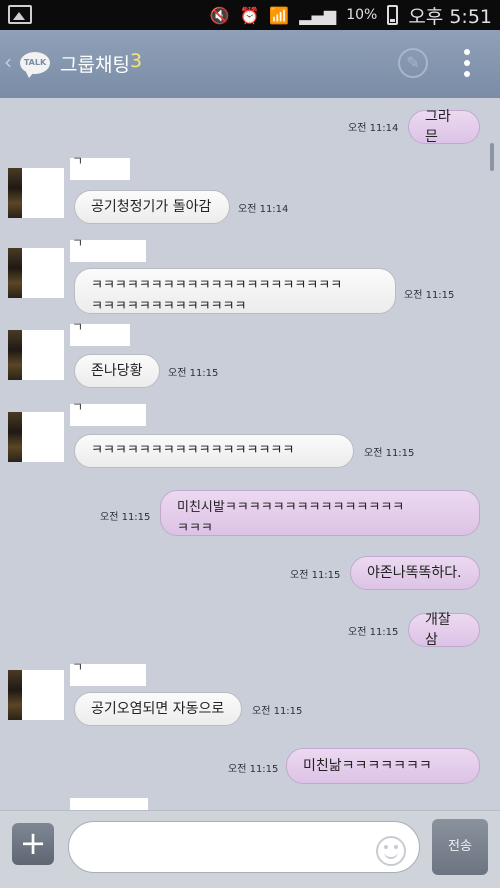 This screenshot has width=500, height=888. What do you see at coordinates (217, 285) in the screenshot?
I see `message-text: ㅋㅋㅋㅋㅋㅋㅋㅋㅋㅋㅋㅋㅋㅋㅋㅋㅋㅋㅋㅋㅋ` at bounding box center [217, 285].